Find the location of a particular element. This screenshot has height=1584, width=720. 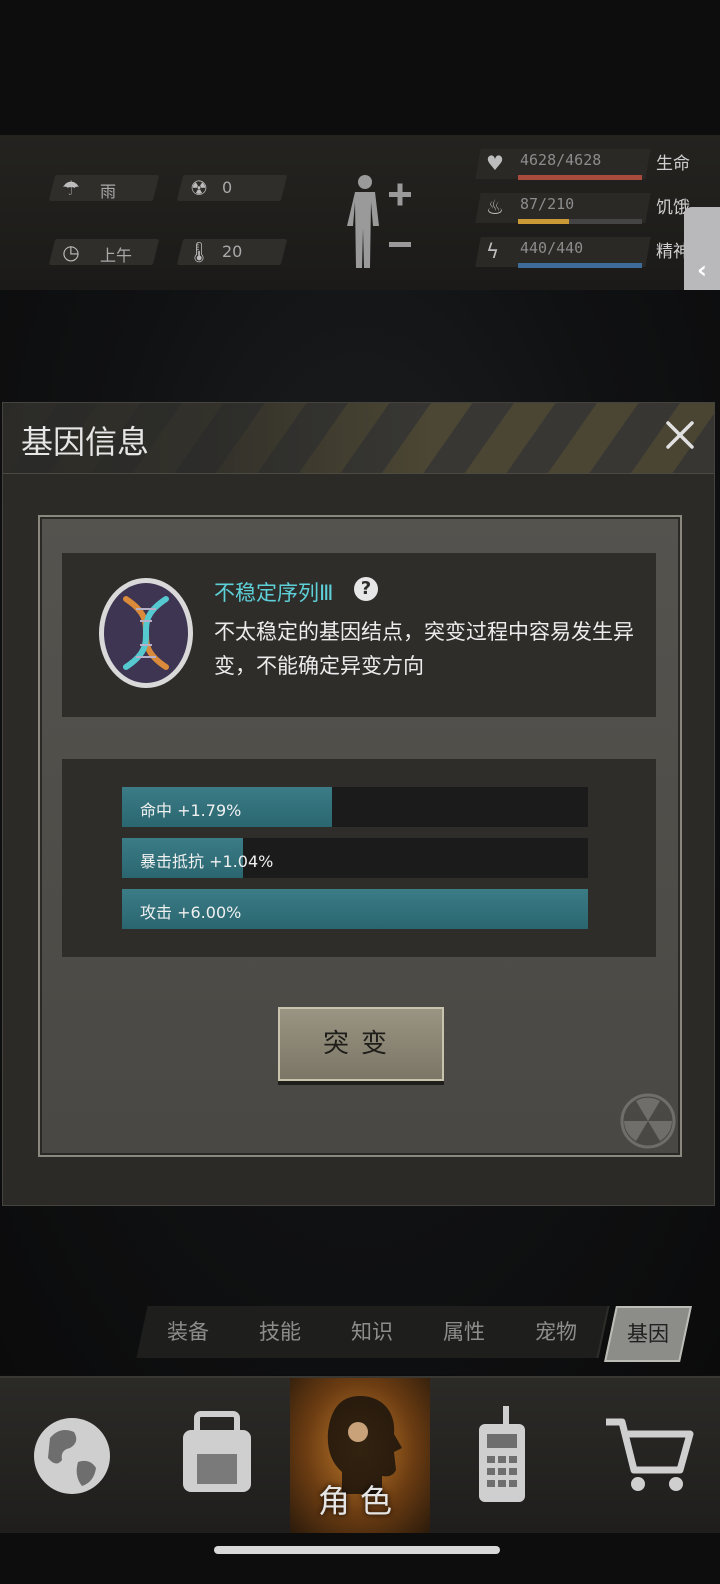

tab-attributes: 属性 is located at coordinates (465, 1332).